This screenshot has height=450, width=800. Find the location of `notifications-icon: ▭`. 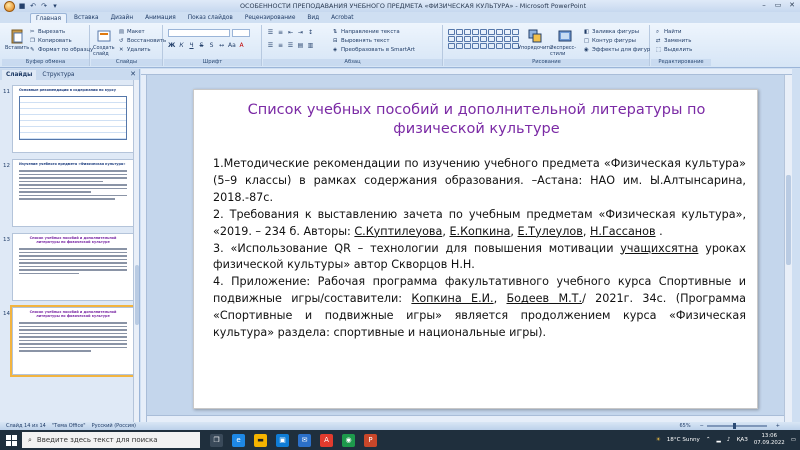

notifications-icon: ▭ is located at coordinates (793, 440).